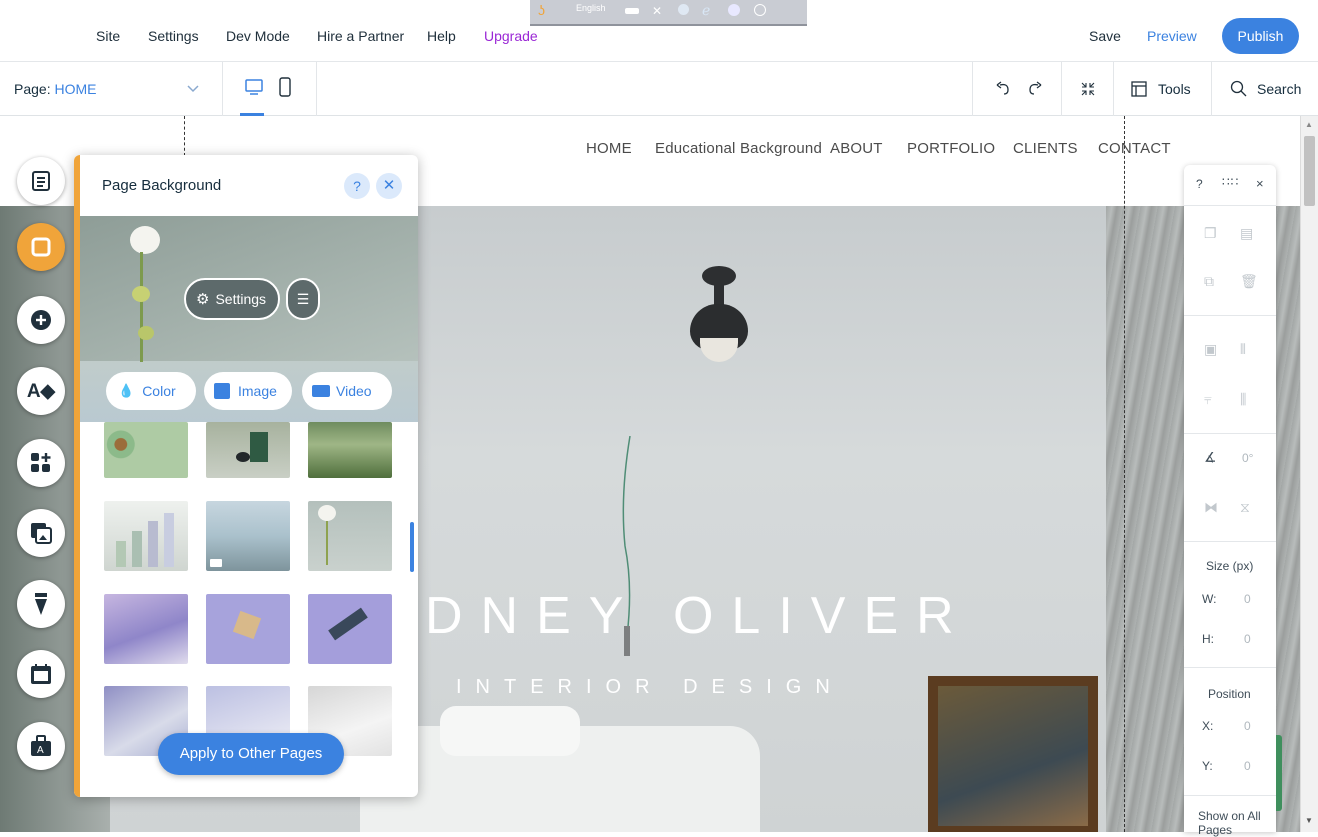 Image resolution: width=1318 pixels, height=837 pixels. I want to click on thumb-purple-scene, so click(146, 629).